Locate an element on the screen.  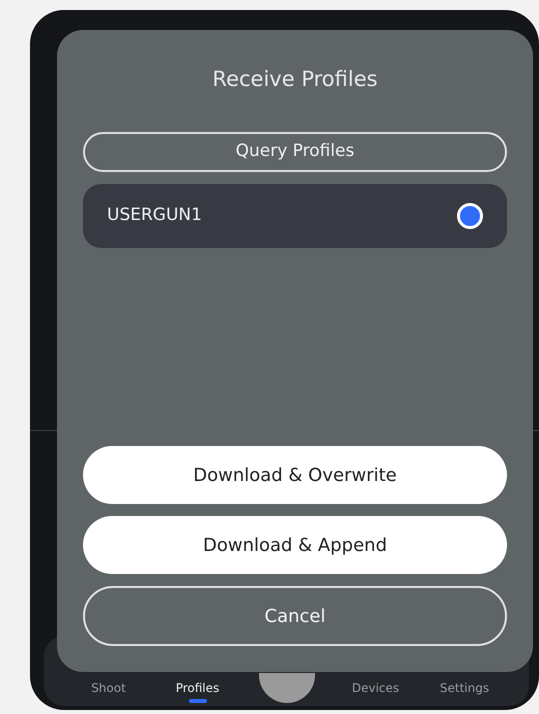
center-action-button is located at coordinates (286, 688).